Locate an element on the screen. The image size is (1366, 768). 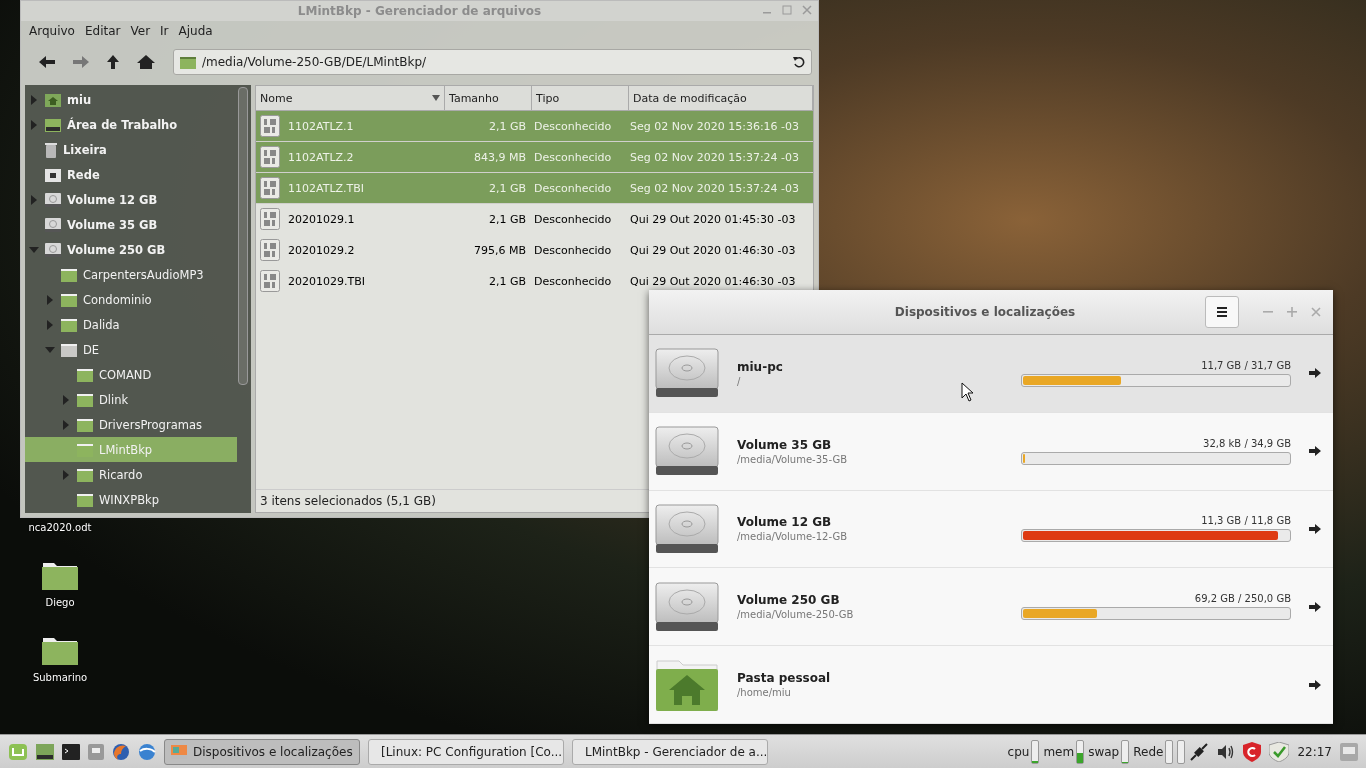
sidebar-item: Ricardo is located at coordinates (131, 474).